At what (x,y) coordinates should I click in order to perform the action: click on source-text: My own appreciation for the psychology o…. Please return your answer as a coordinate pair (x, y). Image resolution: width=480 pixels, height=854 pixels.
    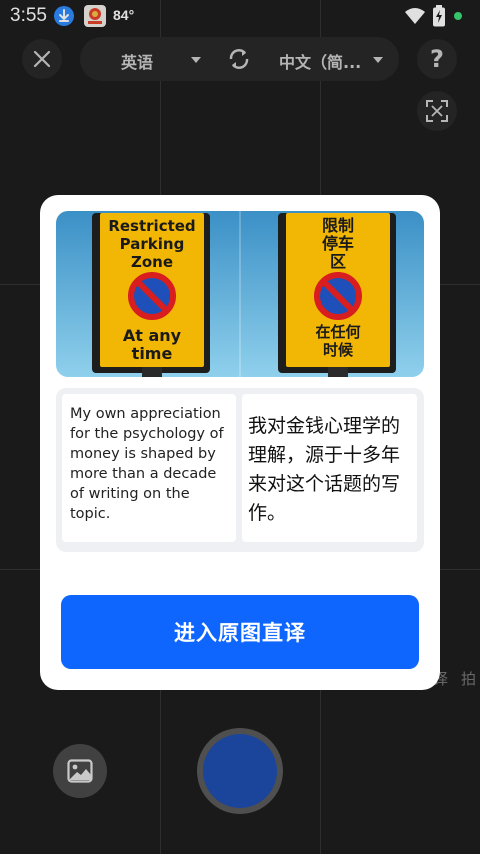
    Looking at the image, I should click on (149, 468).